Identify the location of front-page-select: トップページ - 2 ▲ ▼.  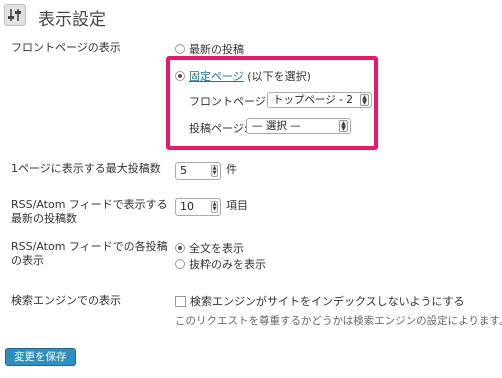
(319, 100).